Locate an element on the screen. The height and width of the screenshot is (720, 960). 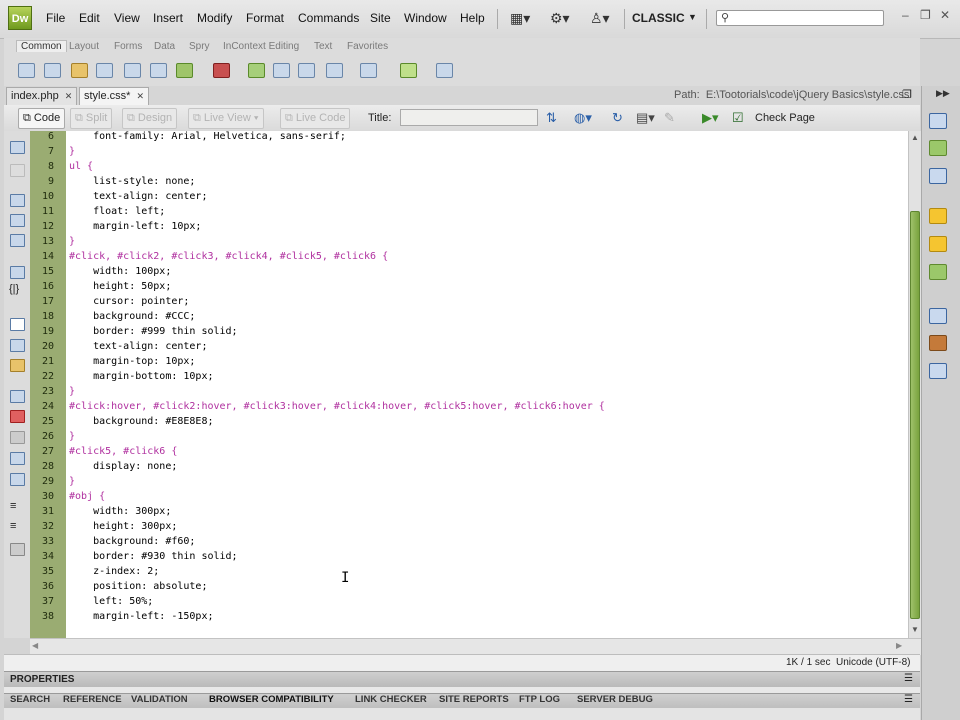
head-icon is located at coordinates (334, 70).